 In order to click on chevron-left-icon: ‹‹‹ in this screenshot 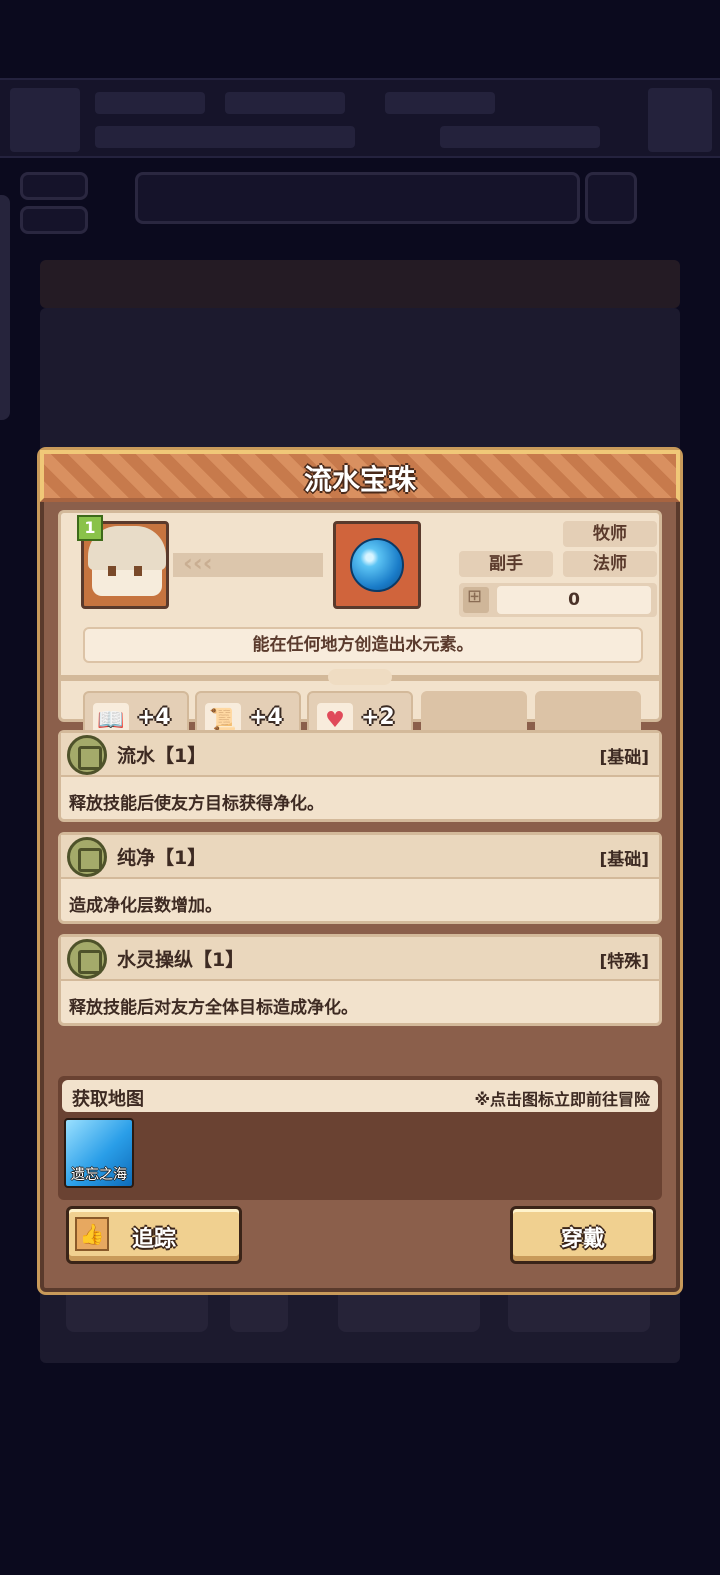, I will do `click(198, 563)`.